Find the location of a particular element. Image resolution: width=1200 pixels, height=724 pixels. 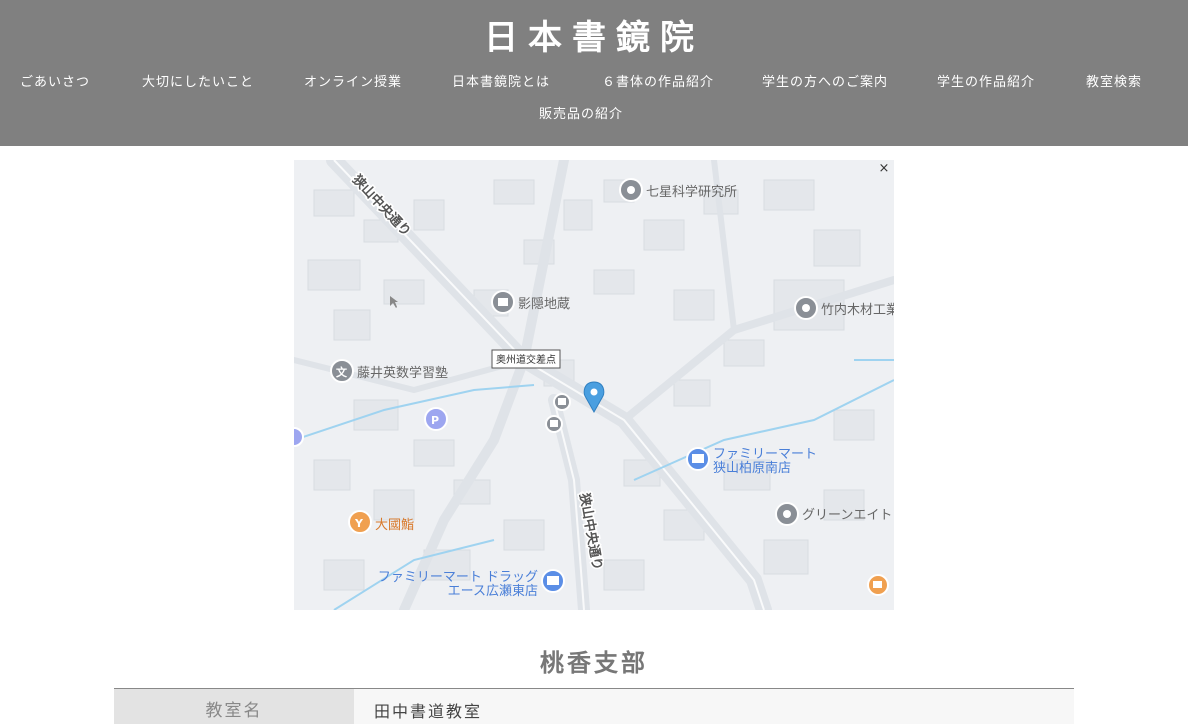

svg-text: 影隠地蔵 is located at coordinates (544, 304).